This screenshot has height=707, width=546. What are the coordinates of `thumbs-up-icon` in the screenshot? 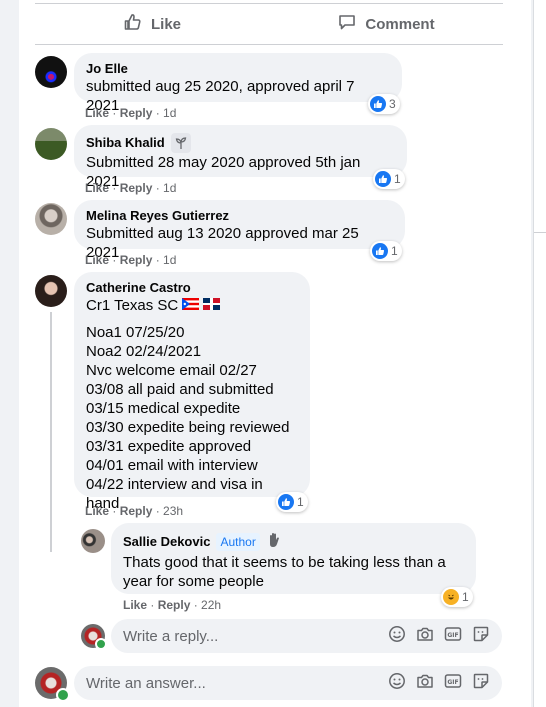 It's located at (133, 24).